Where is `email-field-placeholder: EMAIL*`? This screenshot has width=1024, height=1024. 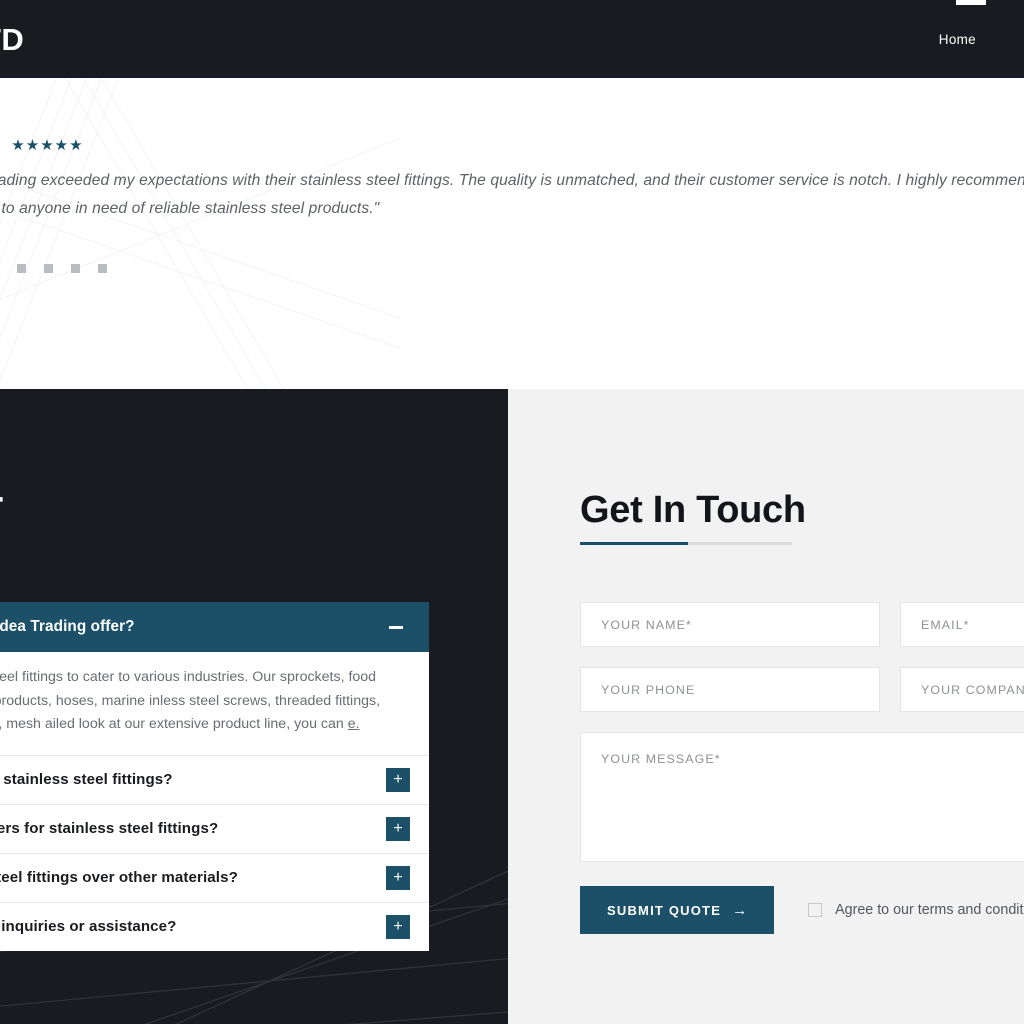
email-field-placeholder: EMAIL* is located at coordinates (945, 624).